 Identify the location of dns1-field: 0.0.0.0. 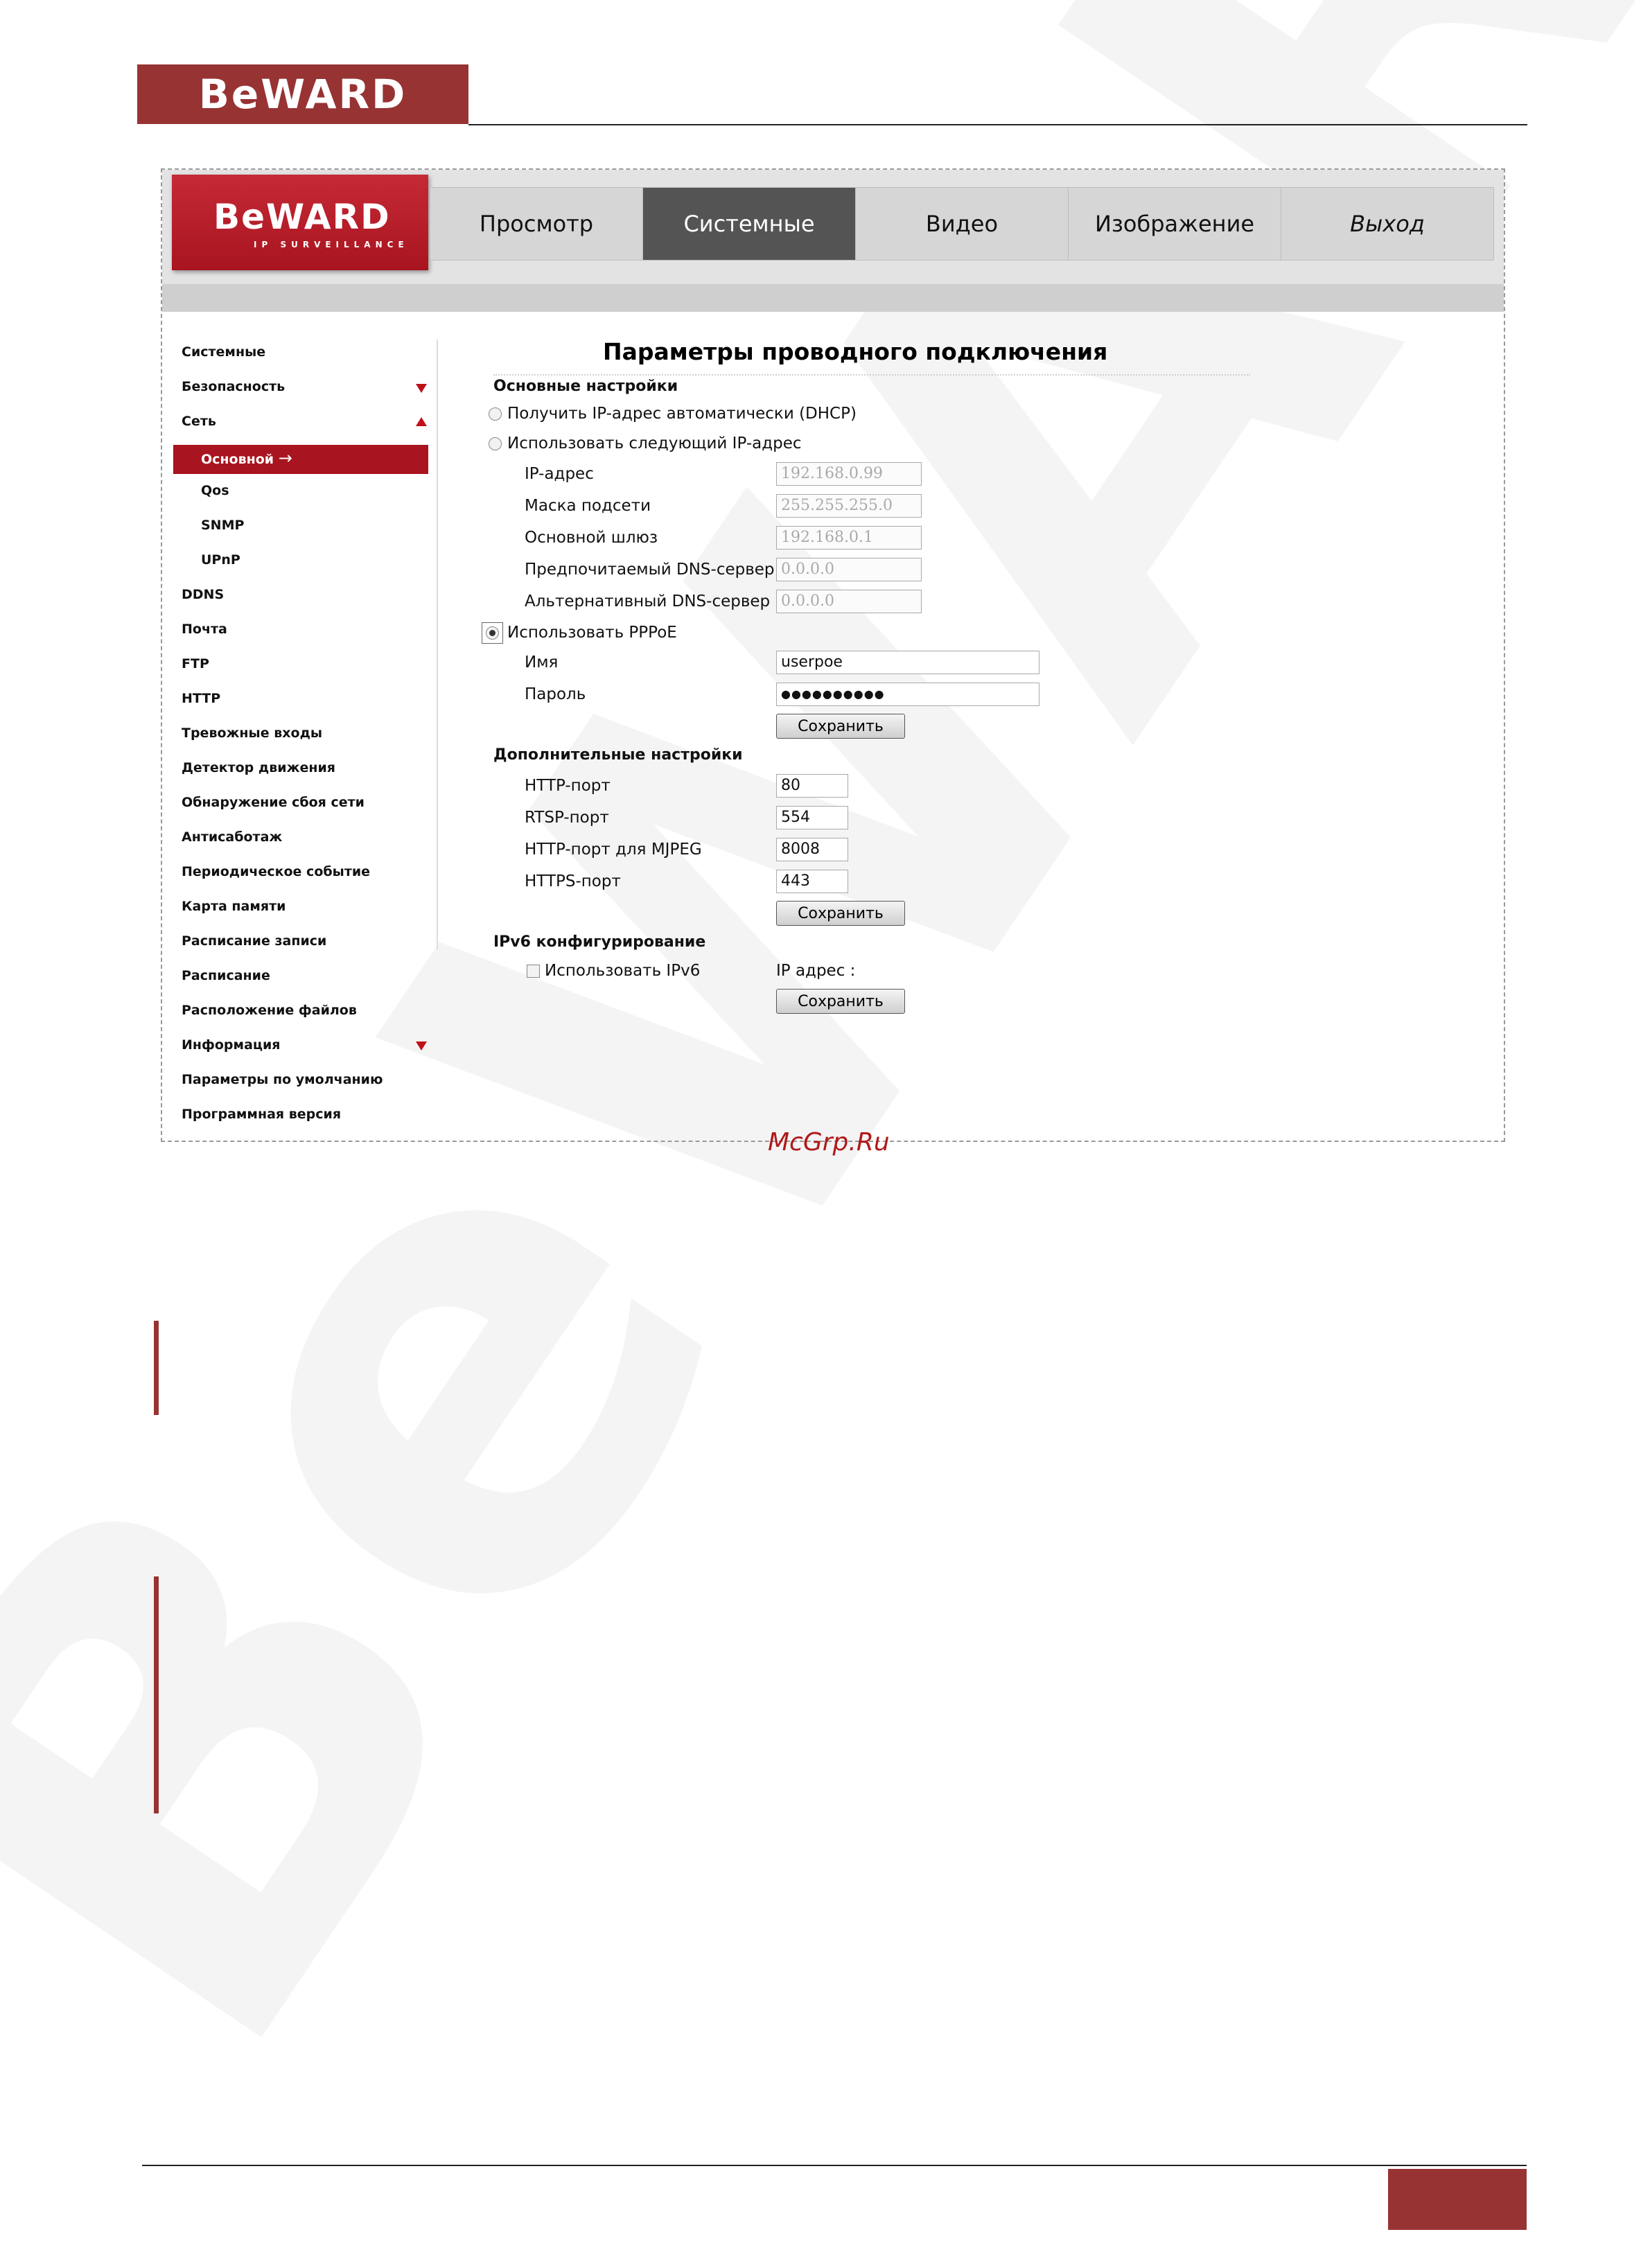
(849, 569).